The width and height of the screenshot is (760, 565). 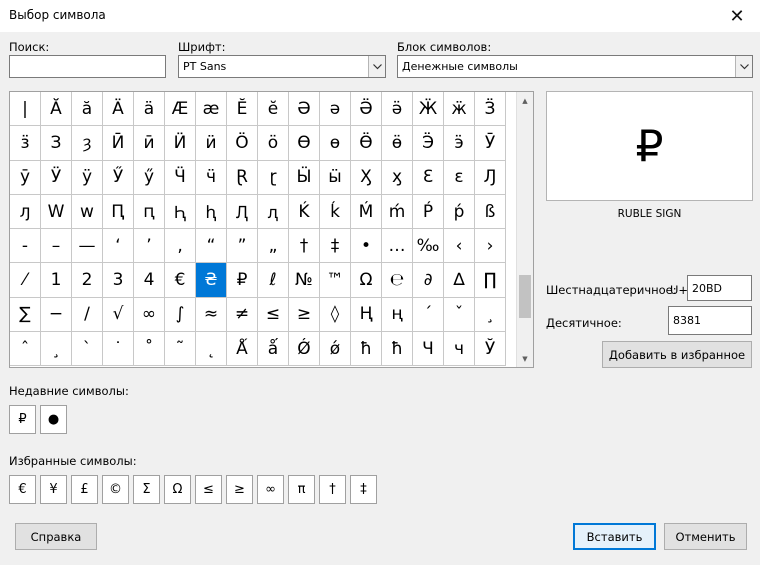 What do you see at coordinates (273, 349) in the screenshot?
I see `glyph-cell: ǻ` at bounding box center [273, 349].